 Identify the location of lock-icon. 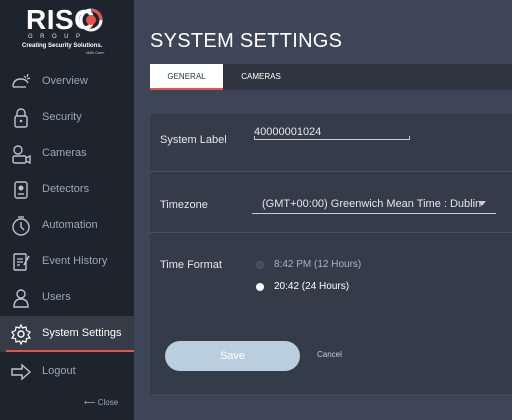
(21, 118).